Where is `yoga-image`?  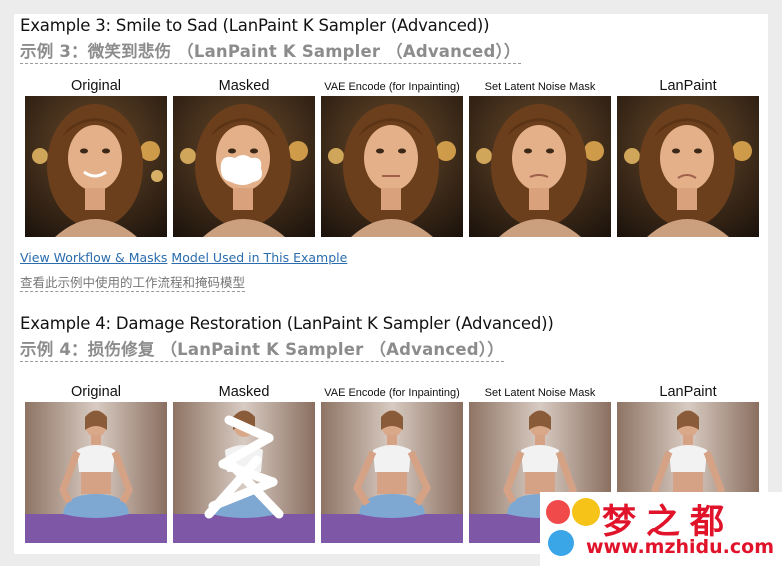 yoga-image is located at coordinates (96, 472).